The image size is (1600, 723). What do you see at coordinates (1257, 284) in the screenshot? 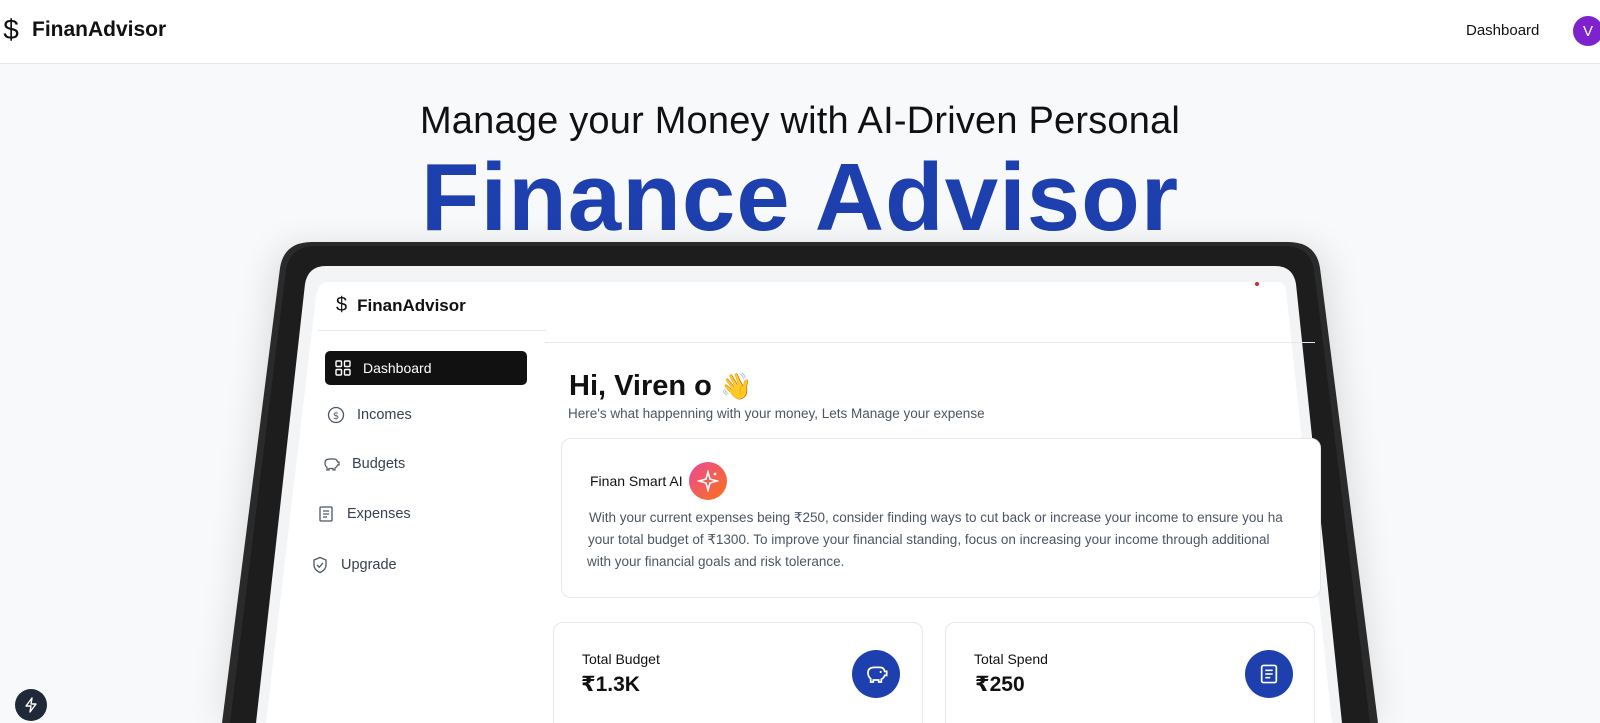
I see `notification-dot` at bounding box center [1257, 284].